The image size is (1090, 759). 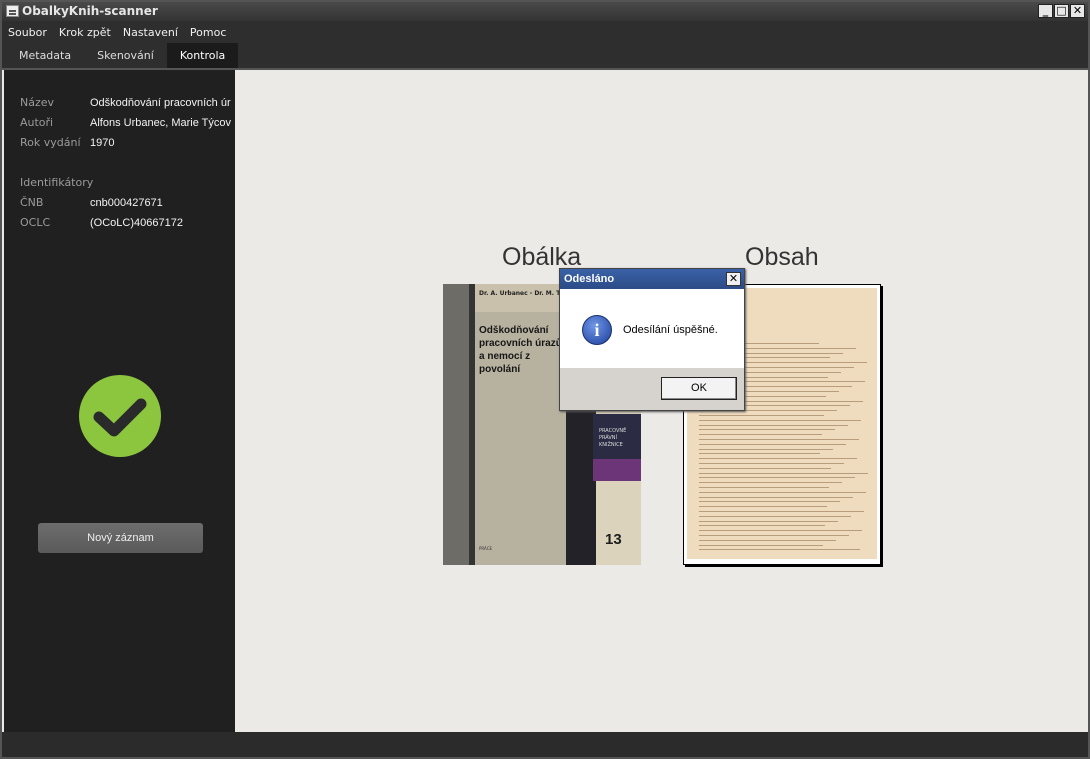 I want to click on title-bar: ObalkyKnih-scanner _ □ ✕, so click(x=545, y=11).